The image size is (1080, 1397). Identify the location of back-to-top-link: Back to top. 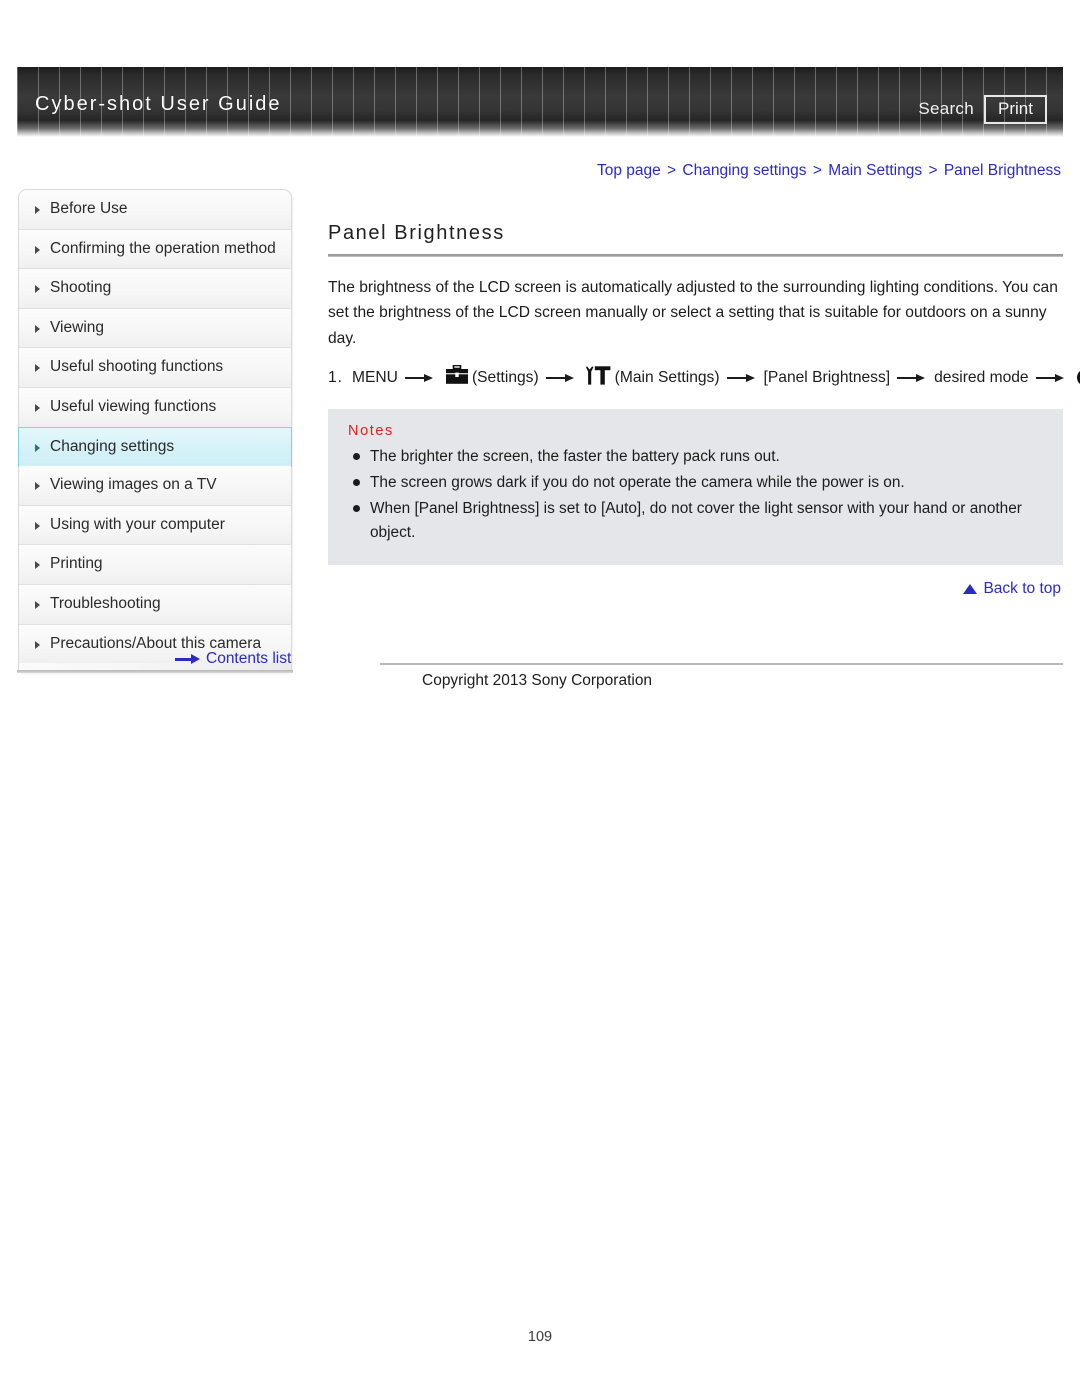
(1012, 589).